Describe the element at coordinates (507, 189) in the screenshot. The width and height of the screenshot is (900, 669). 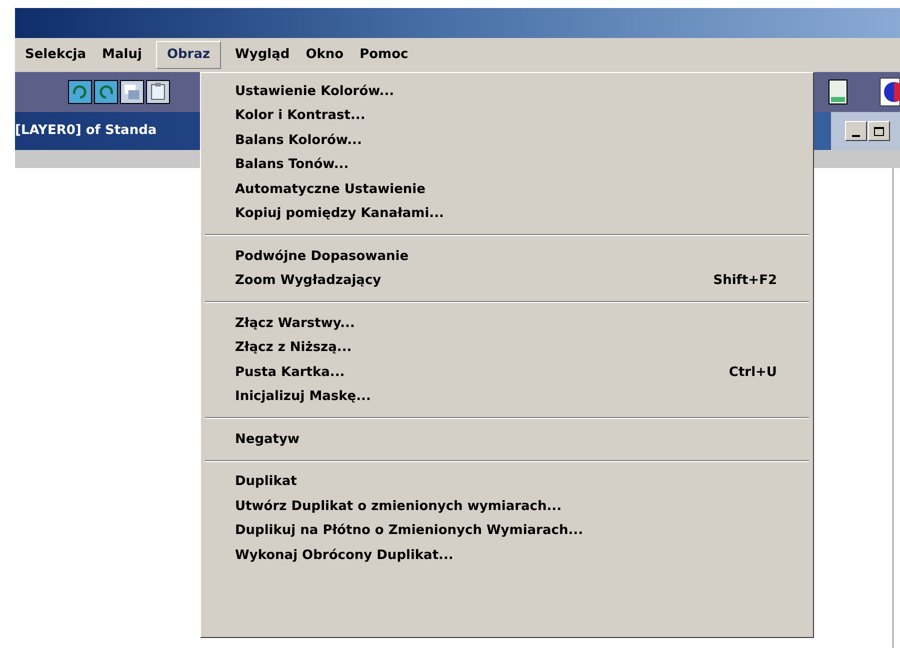
I see `menu-entry: Automatyczne Ustawienie` at that location.